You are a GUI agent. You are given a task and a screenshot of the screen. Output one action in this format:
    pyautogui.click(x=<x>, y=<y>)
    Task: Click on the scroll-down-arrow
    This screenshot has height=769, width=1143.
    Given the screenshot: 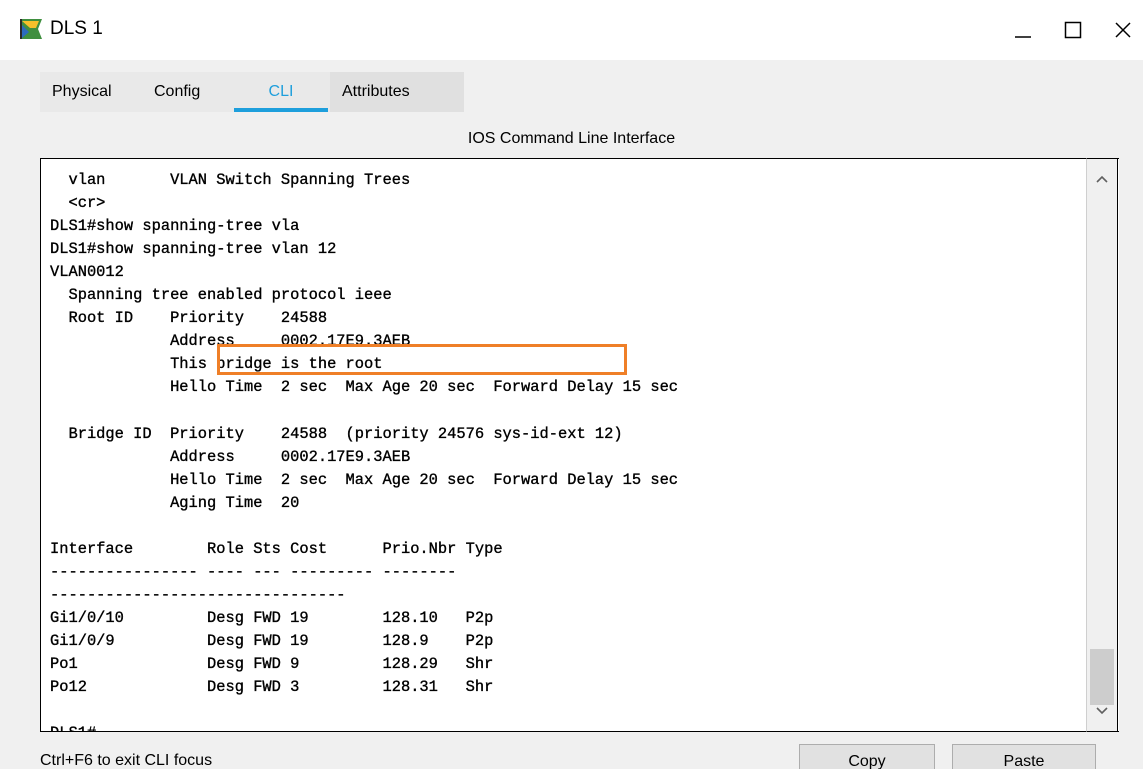 What is the action you would take?
    pyautogui.click(x=1102, y=711)
    